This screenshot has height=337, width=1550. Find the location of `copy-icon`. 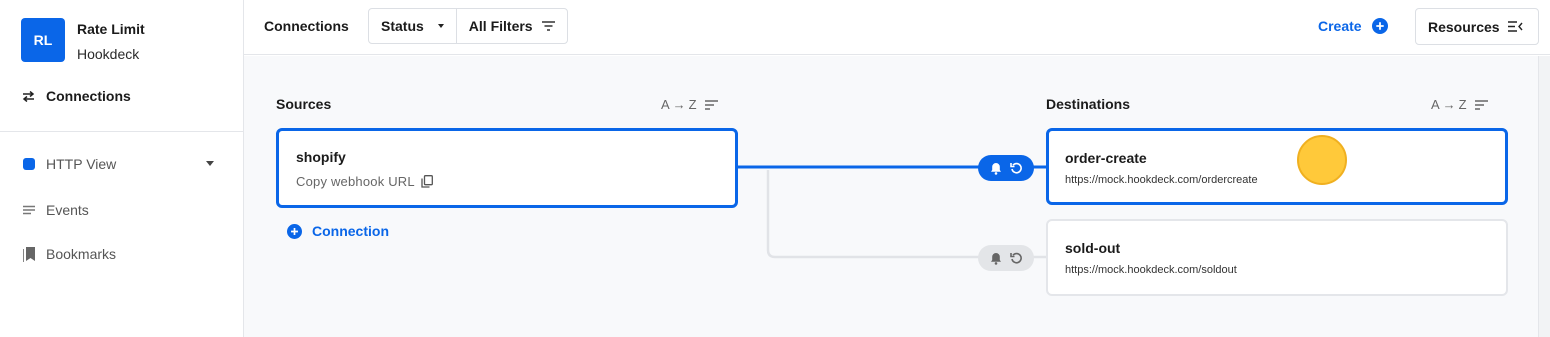

copy-icon is located at coordinates (427, 181).